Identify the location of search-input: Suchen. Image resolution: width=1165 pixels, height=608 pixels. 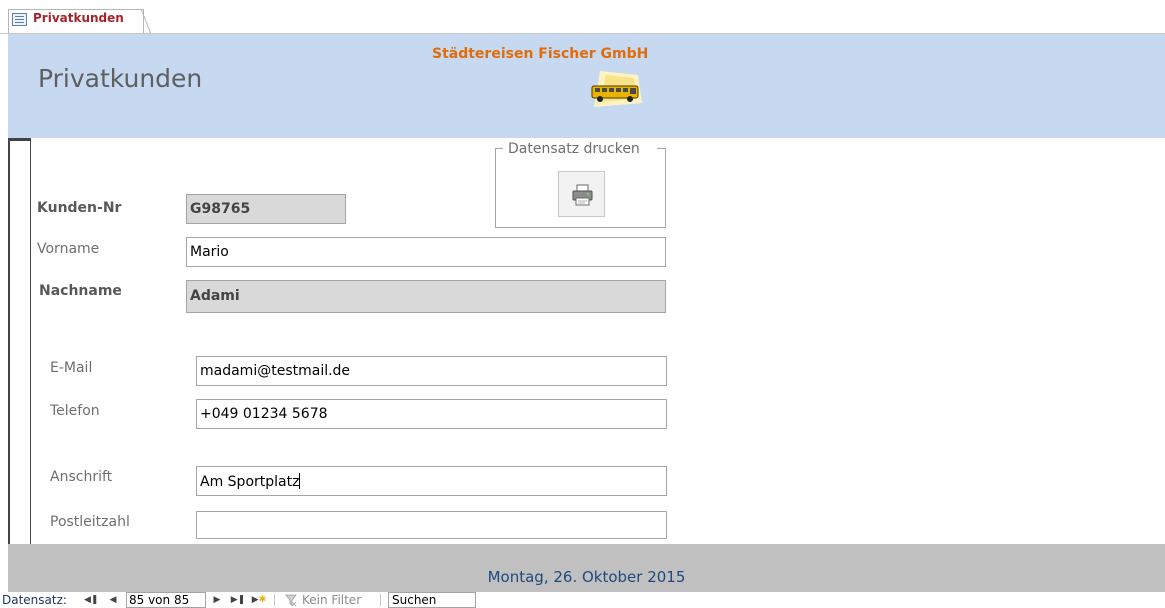
(432, 600).